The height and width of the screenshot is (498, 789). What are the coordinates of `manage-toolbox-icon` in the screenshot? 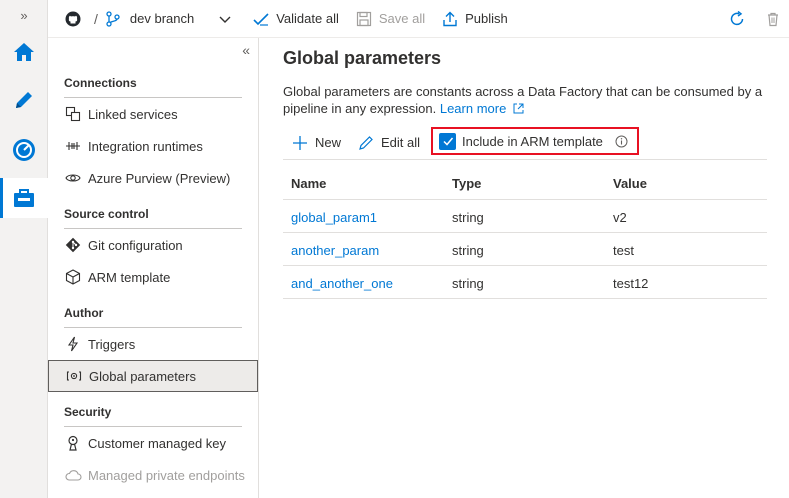 It's located at (24, 198).